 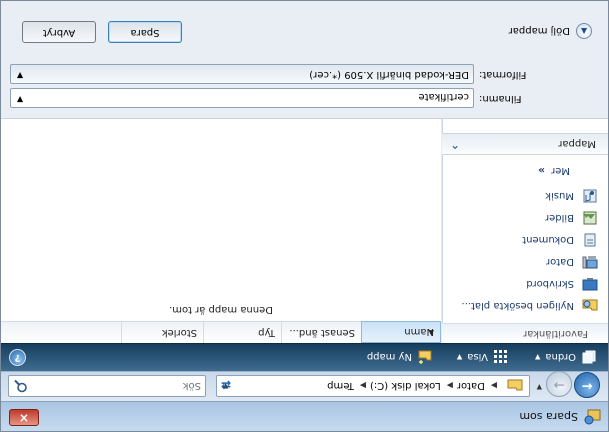 I want to click on new-folder-icon, so click(x=425, y=357).